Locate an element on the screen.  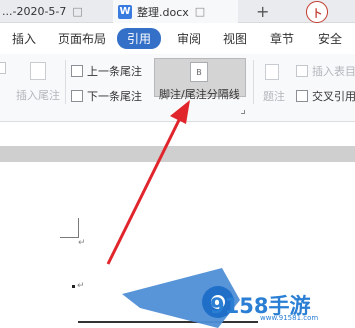
red-arrow-head is located at coordinates (180, 112).